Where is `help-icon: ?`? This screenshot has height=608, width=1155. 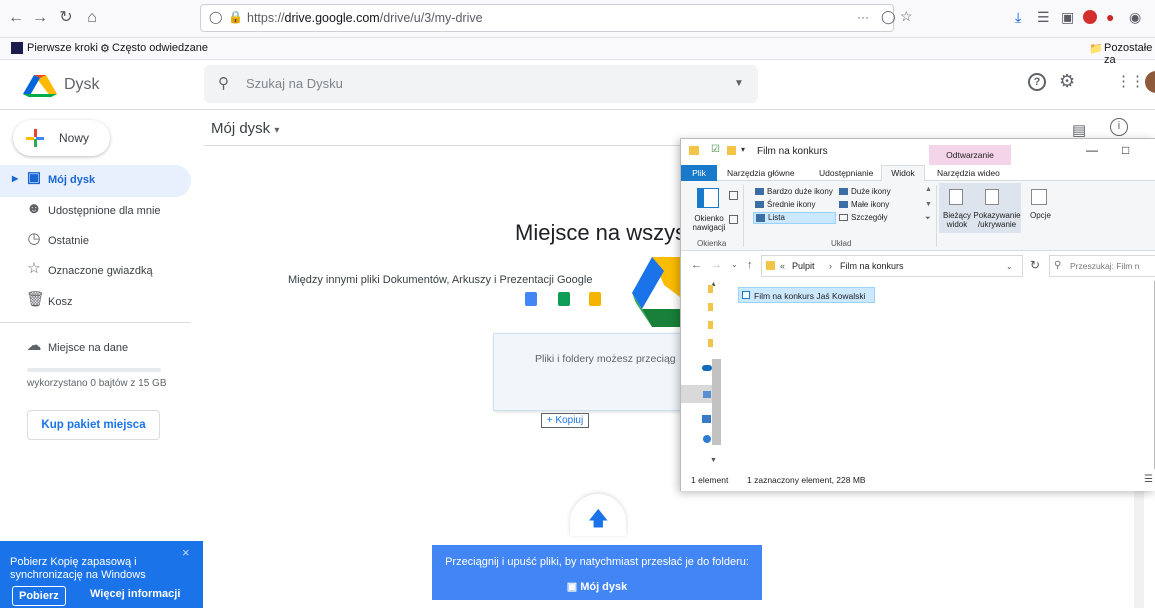 help-icon: ? is located at coordinates (1037, 82).